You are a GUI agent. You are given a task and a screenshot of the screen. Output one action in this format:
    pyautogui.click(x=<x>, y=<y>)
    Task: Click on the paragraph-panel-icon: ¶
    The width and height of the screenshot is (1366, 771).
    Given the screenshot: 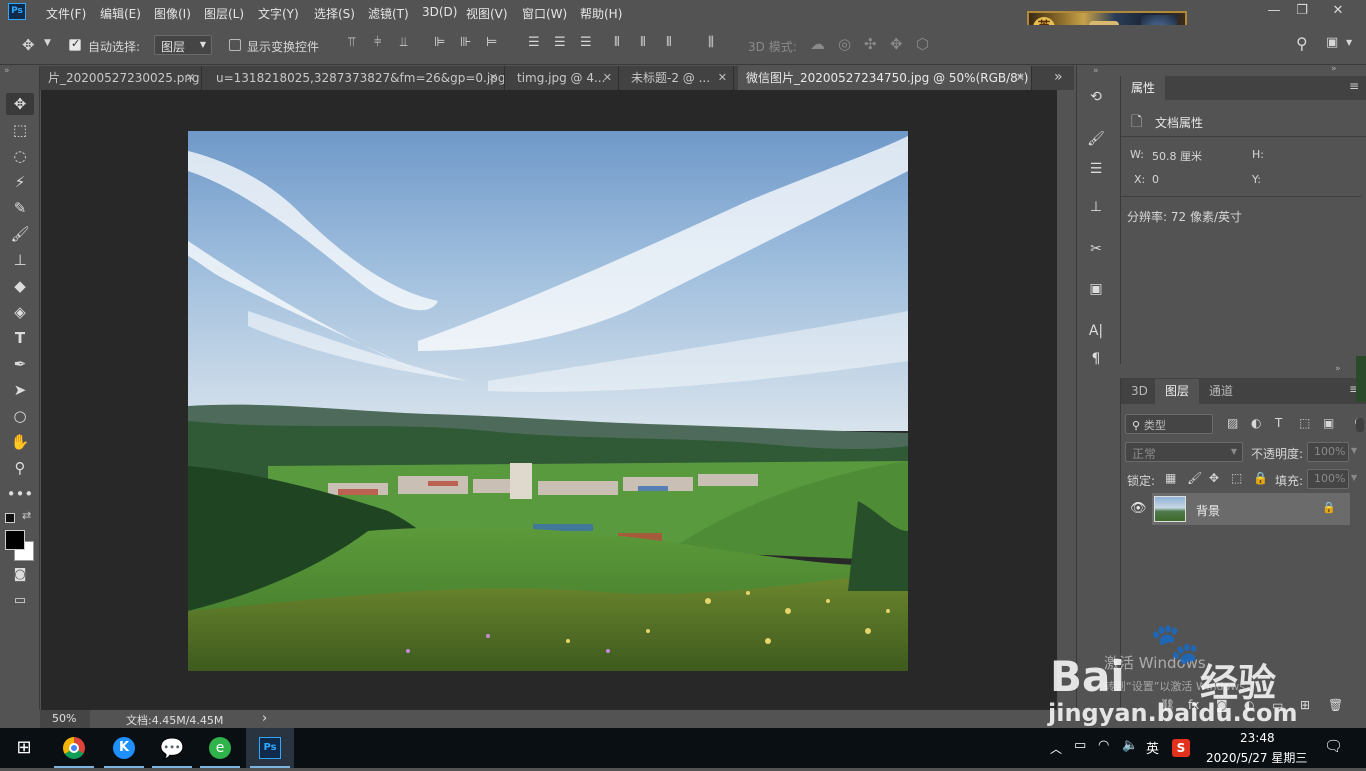 What is the action you would take?
    pyautogui.click(x=1096, y=359)
    